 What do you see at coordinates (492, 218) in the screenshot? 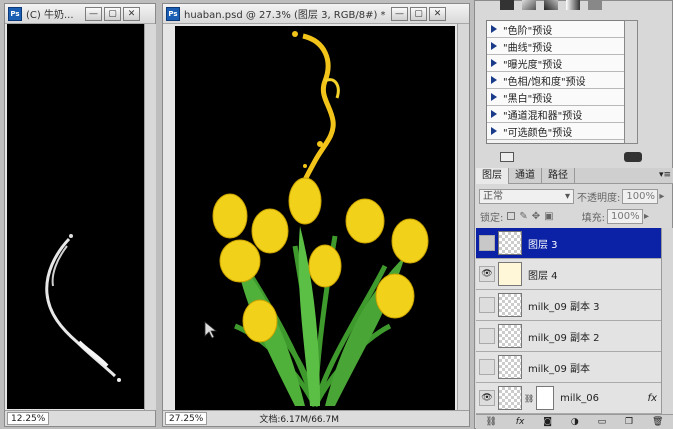
I see `lock-label: 锁定:` at bounding box center [492, 218].